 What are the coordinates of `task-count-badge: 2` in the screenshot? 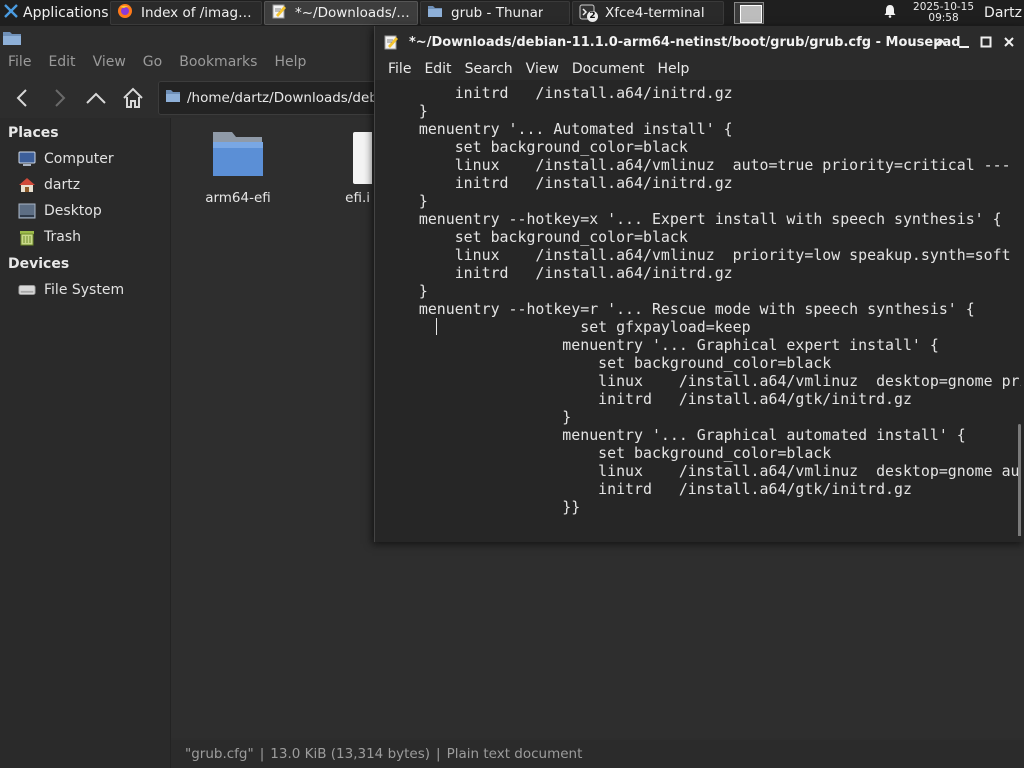 It's located at (592, 16).